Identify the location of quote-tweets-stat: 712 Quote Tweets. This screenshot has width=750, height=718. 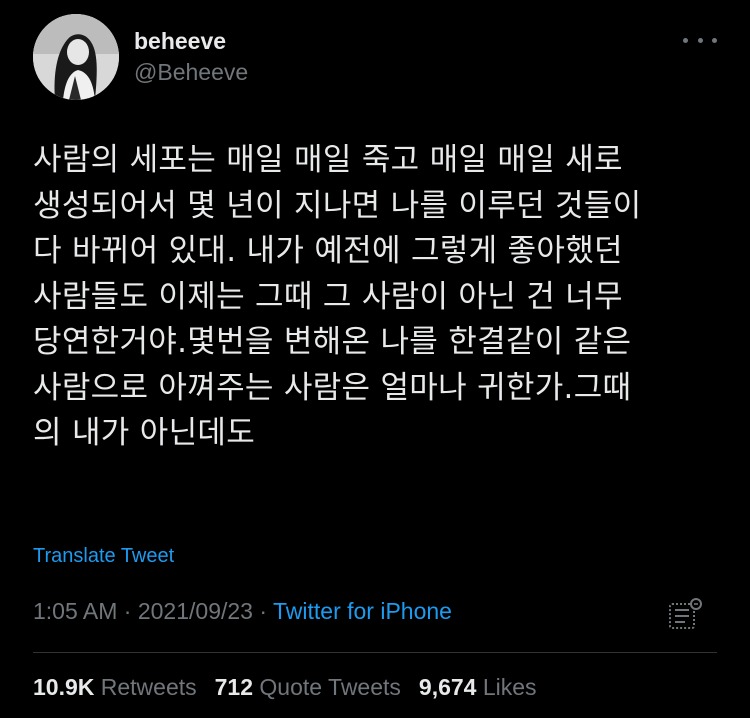
(308, 687).